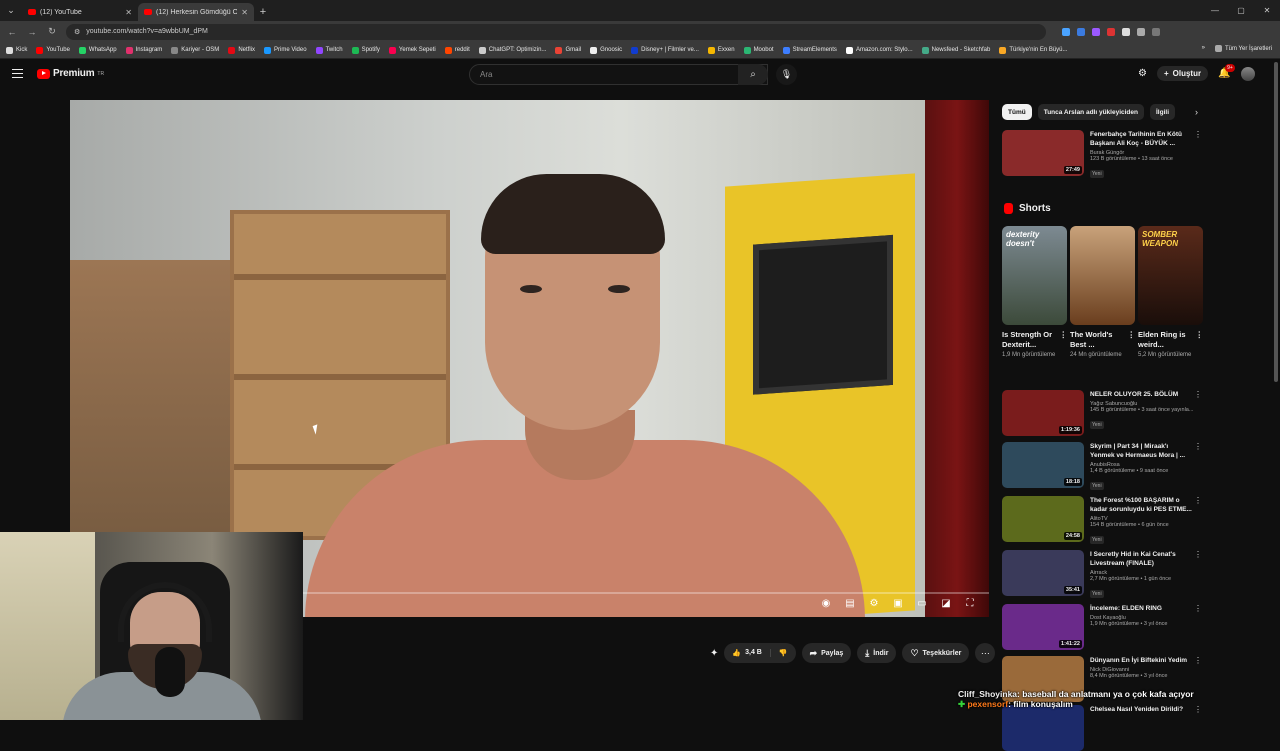 The width and height of the screenshot is (1280, 751). I want to click on video-thumbnail: 1:19:36, so click(1043, 413).